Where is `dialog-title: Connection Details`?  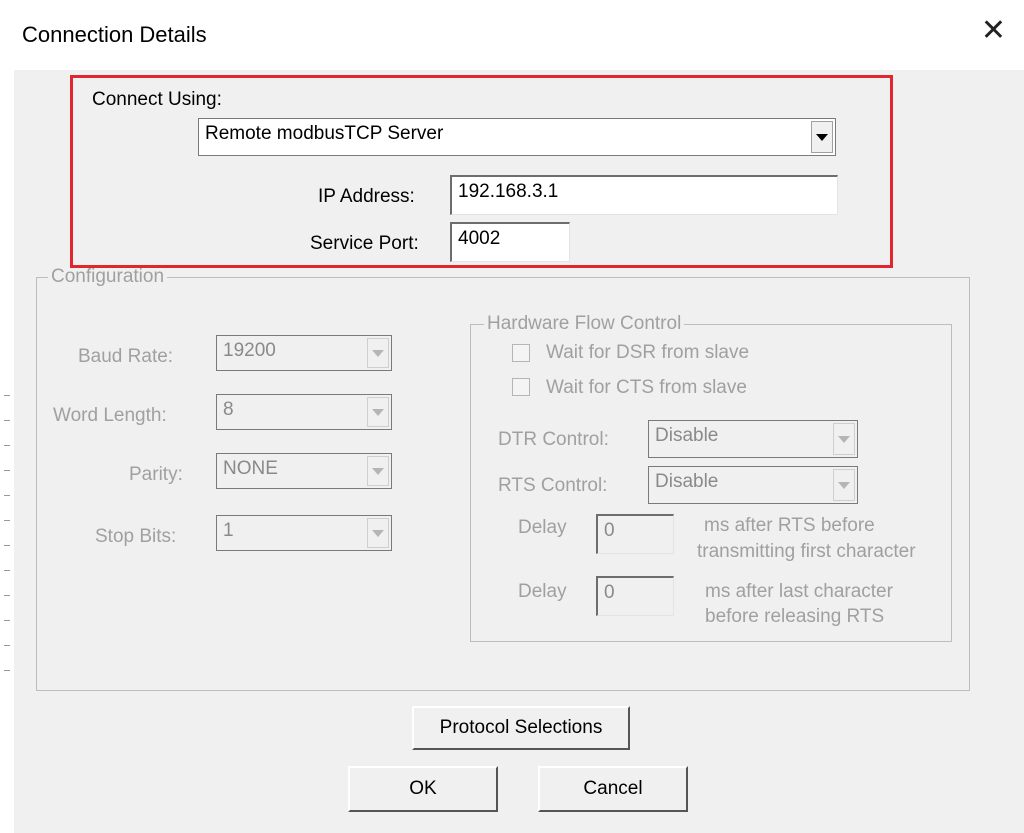
dialog-title: Connection Details is located at coordinates (114, 34).